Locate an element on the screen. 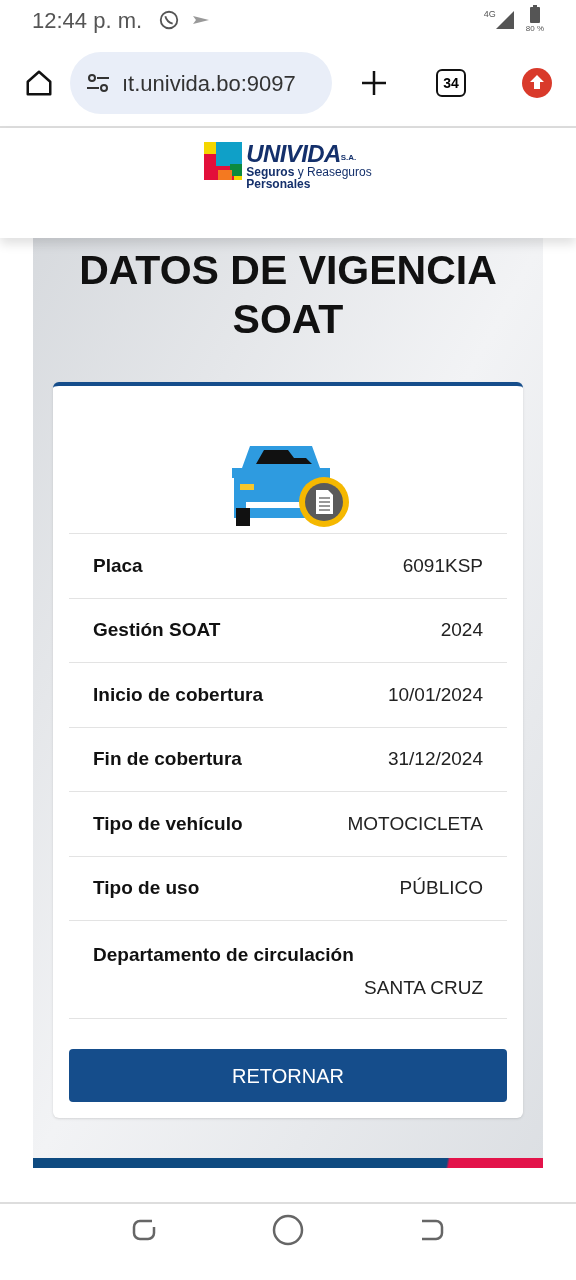 This screenshot has height=1280, width=576. field-value: SANTA CRUZ is located at coordinates (423, 987).